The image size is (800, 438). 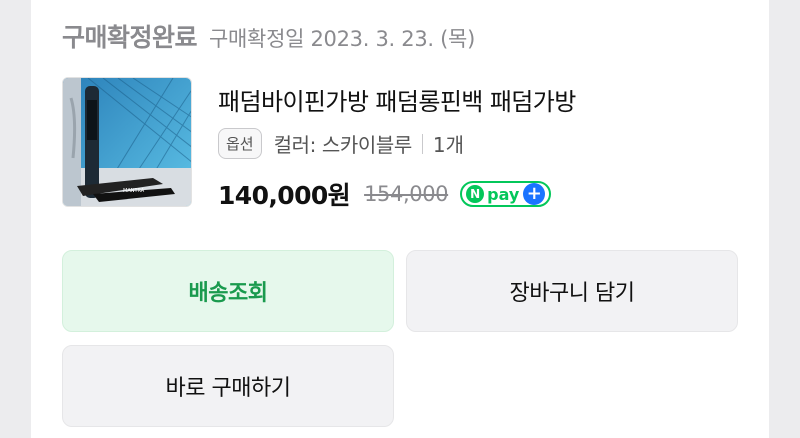 What do you see at coordinates (422, 143) in the screenshot?
I see `option-divider` at bounding box center [422, 143].